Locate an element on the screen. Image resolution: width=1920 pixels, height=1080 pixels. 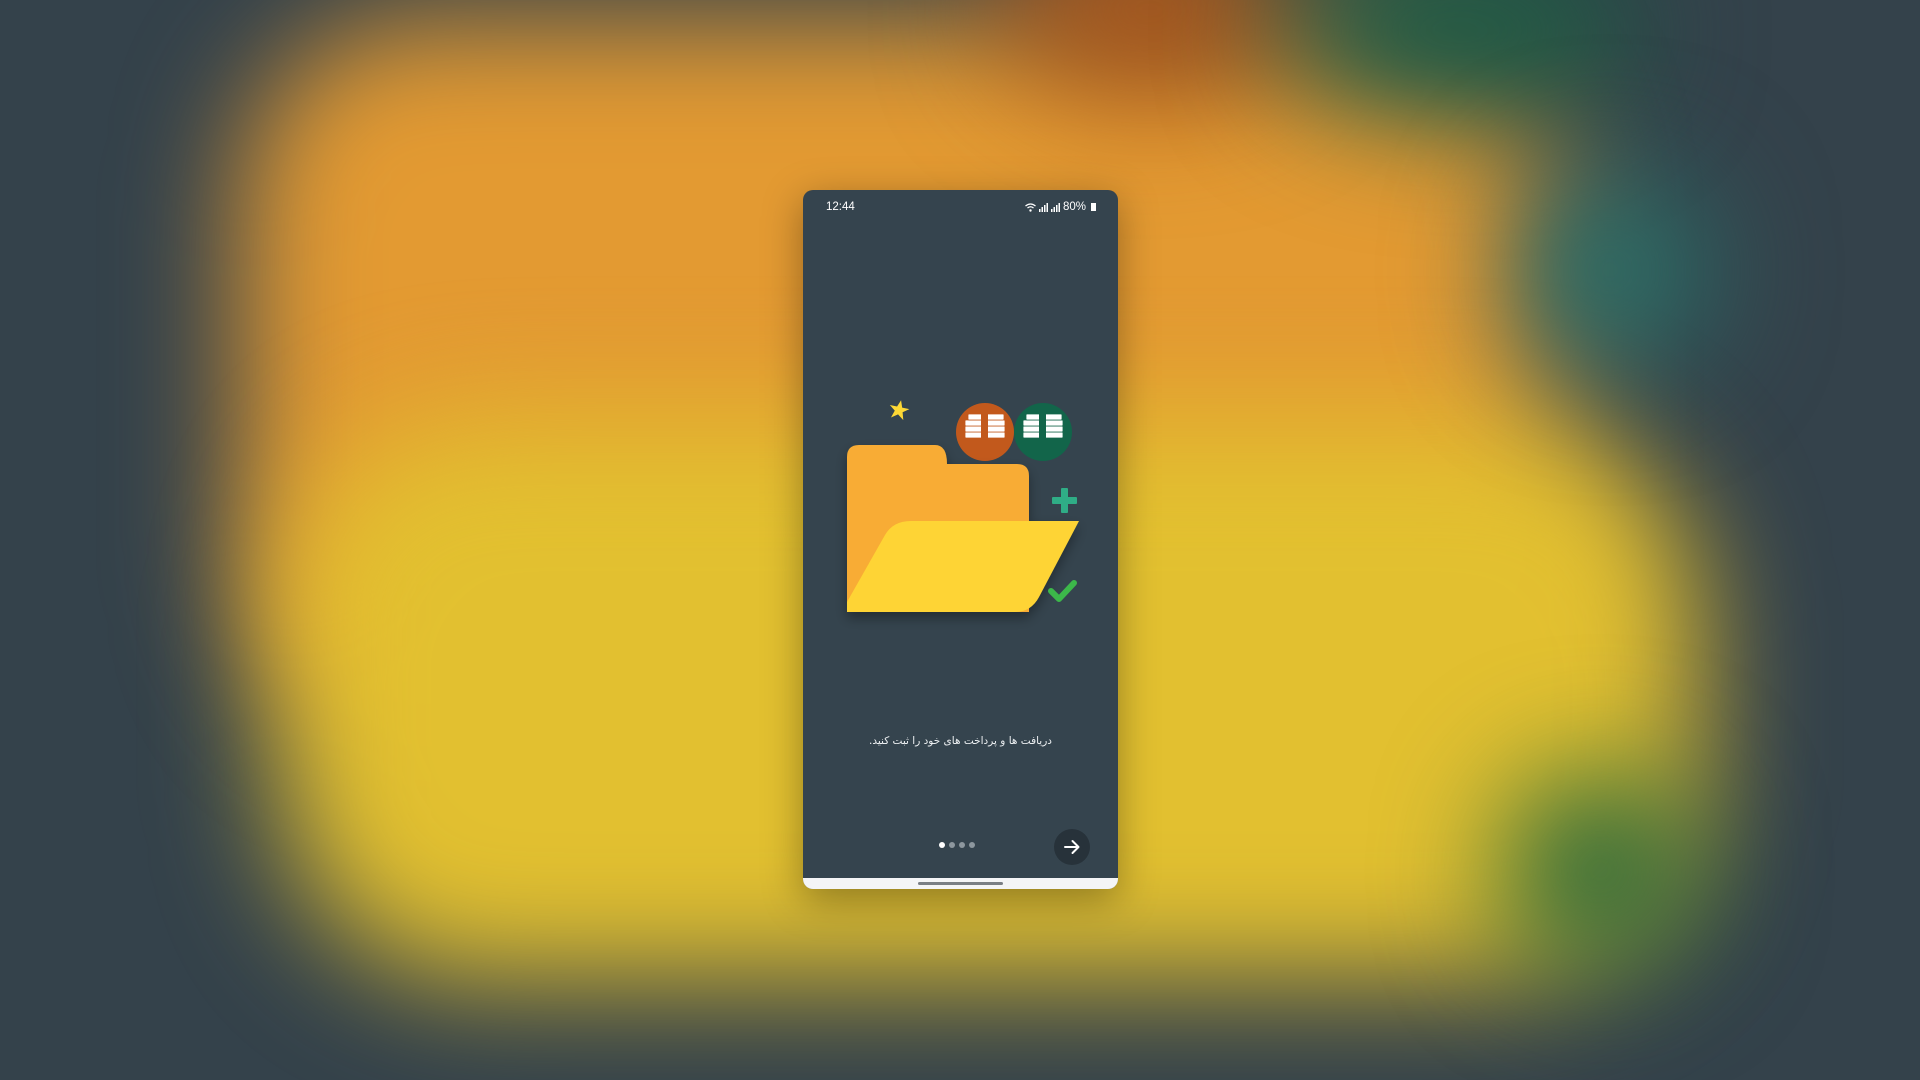
page-dot-active is located at coordinates (942, 845).